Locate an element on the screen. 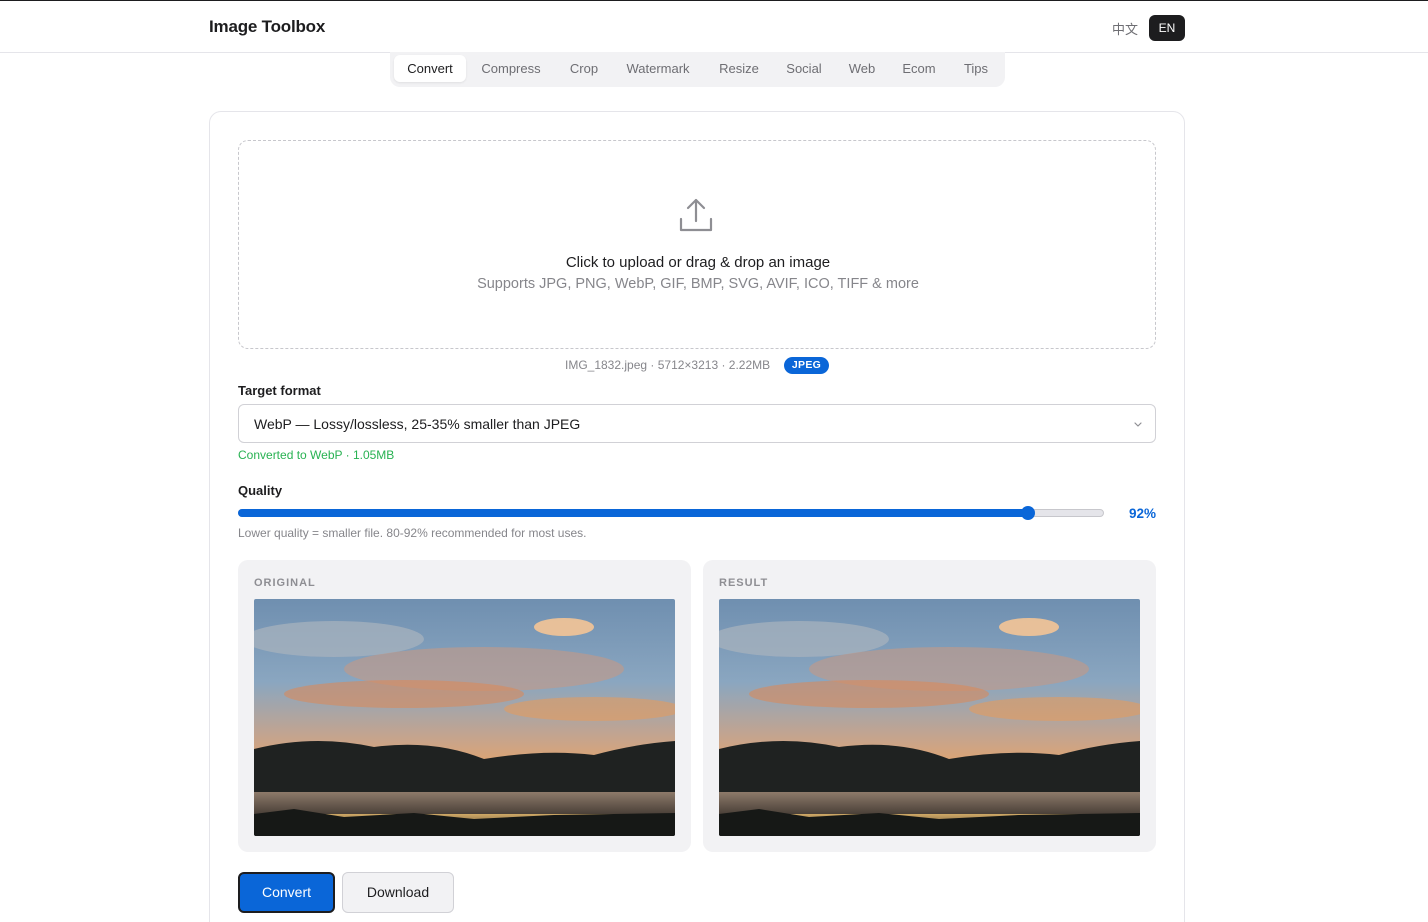 Image resolution: width=1428 pixels, height=922 pixels. tab-social: Social is located at coordinates (804, 68).